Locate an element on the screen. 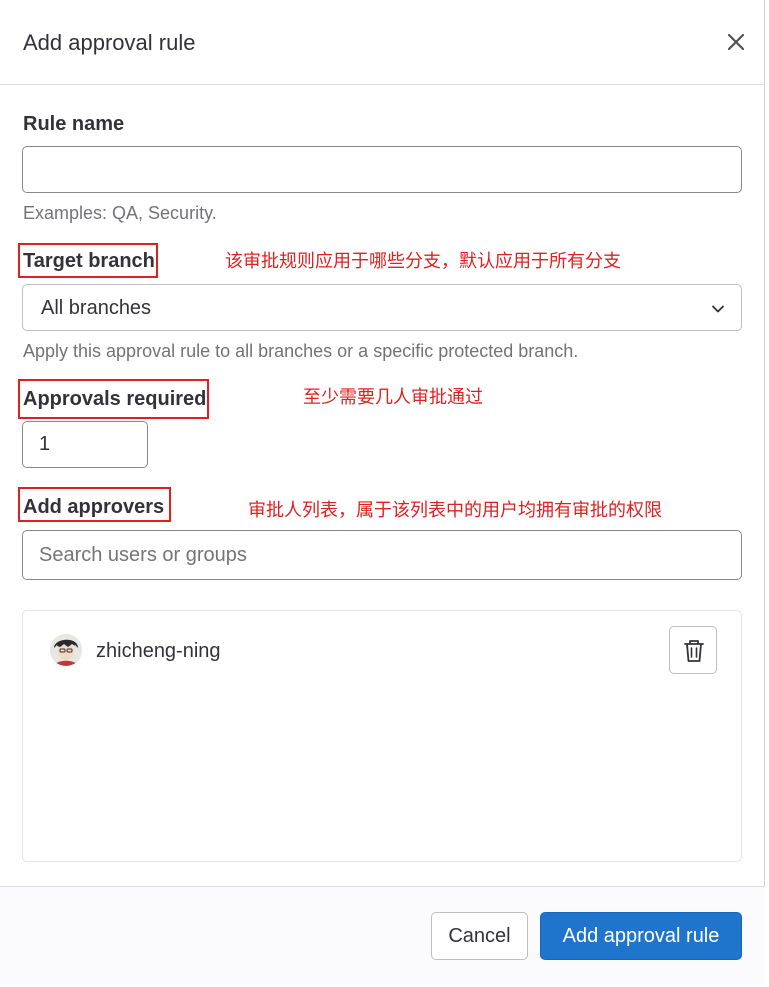  user-avatar is located at coordinates (66, 650).